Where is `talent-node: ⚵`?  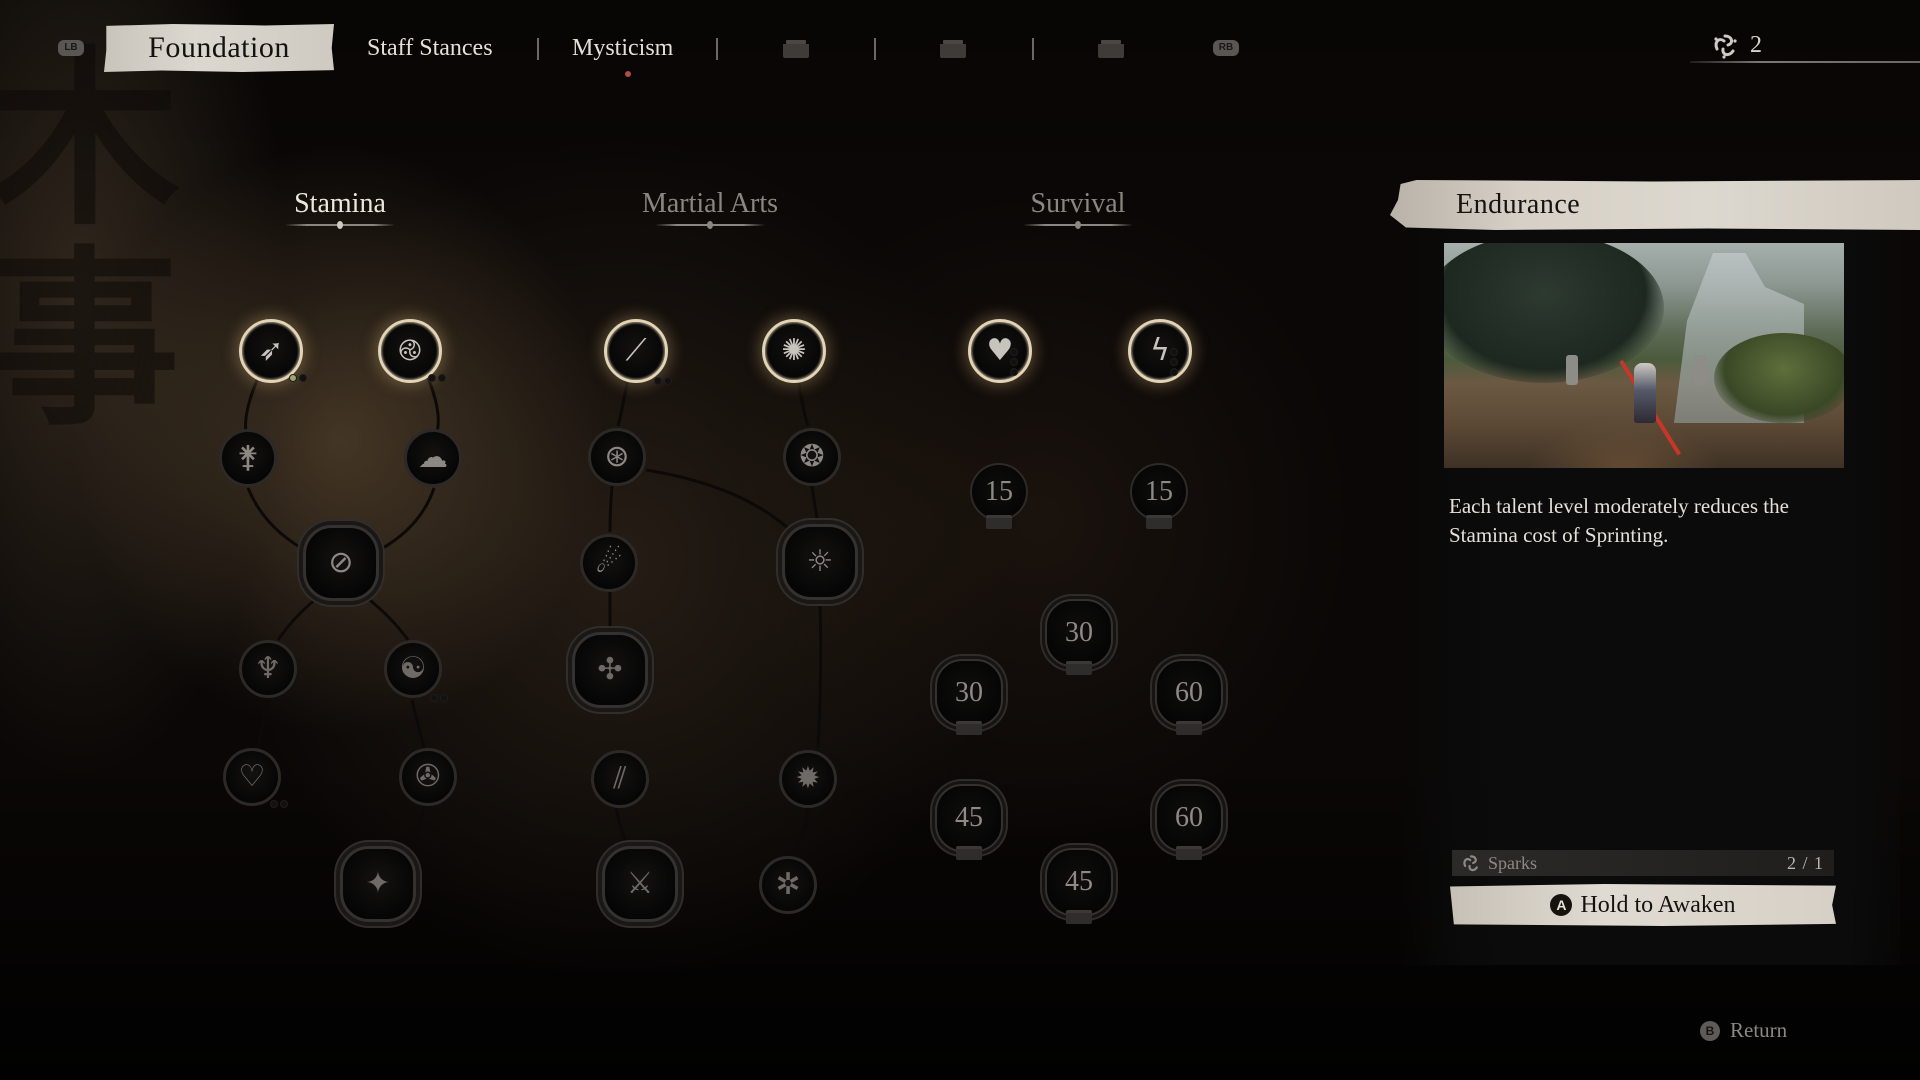
talent-node: ⚵ is located at coordinates (248, 458).